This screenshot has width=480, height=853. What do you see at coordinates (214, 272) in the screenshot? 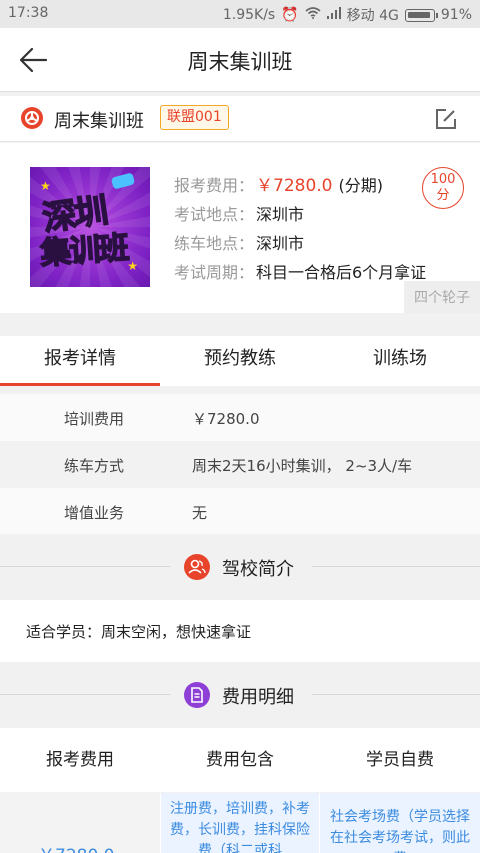
I see `exam-period-label: 考试周期：` at bounding box center [214, 272].